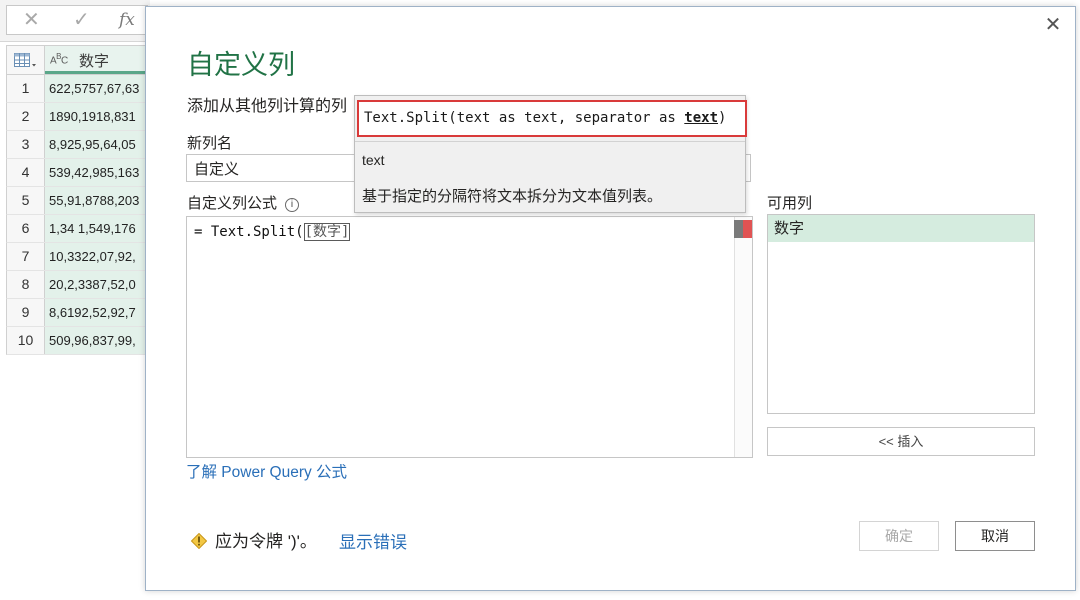 Image resolution: width=1080 pixels, height=600 pixels. Describe the element at coordinates (327, 232) in the screenshot. I see `formula-column-token: [数字]` at that location.